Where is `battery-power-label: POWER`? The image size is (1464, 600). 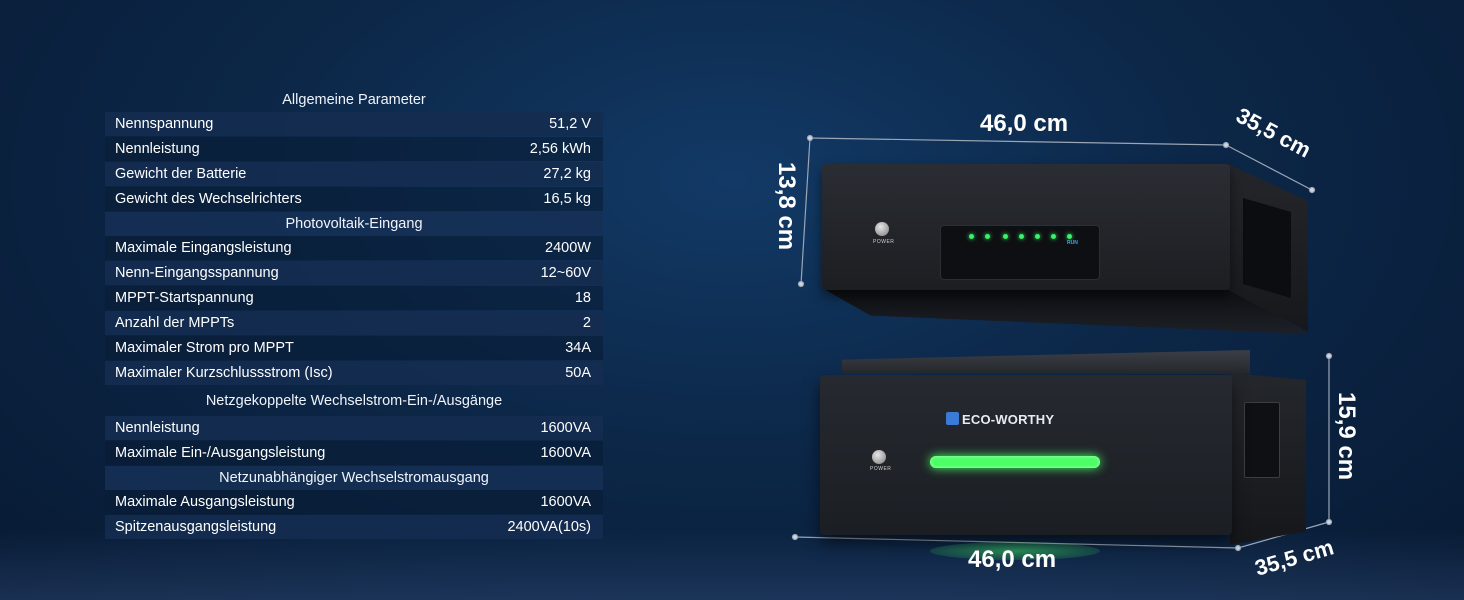
battery-power-label: POWER is located at coordinates (881, 469).